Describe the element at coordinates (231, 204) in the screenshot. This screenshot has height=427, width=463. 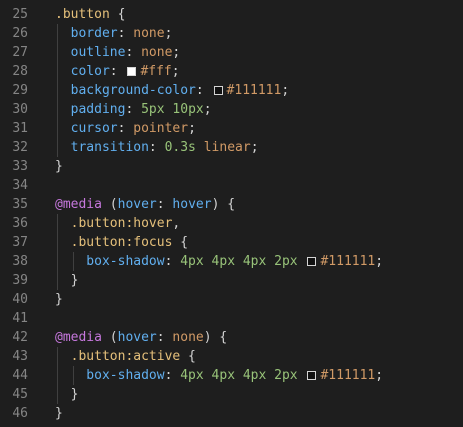
I see `code-line: 35 @media (hover: hover) {` at that location.